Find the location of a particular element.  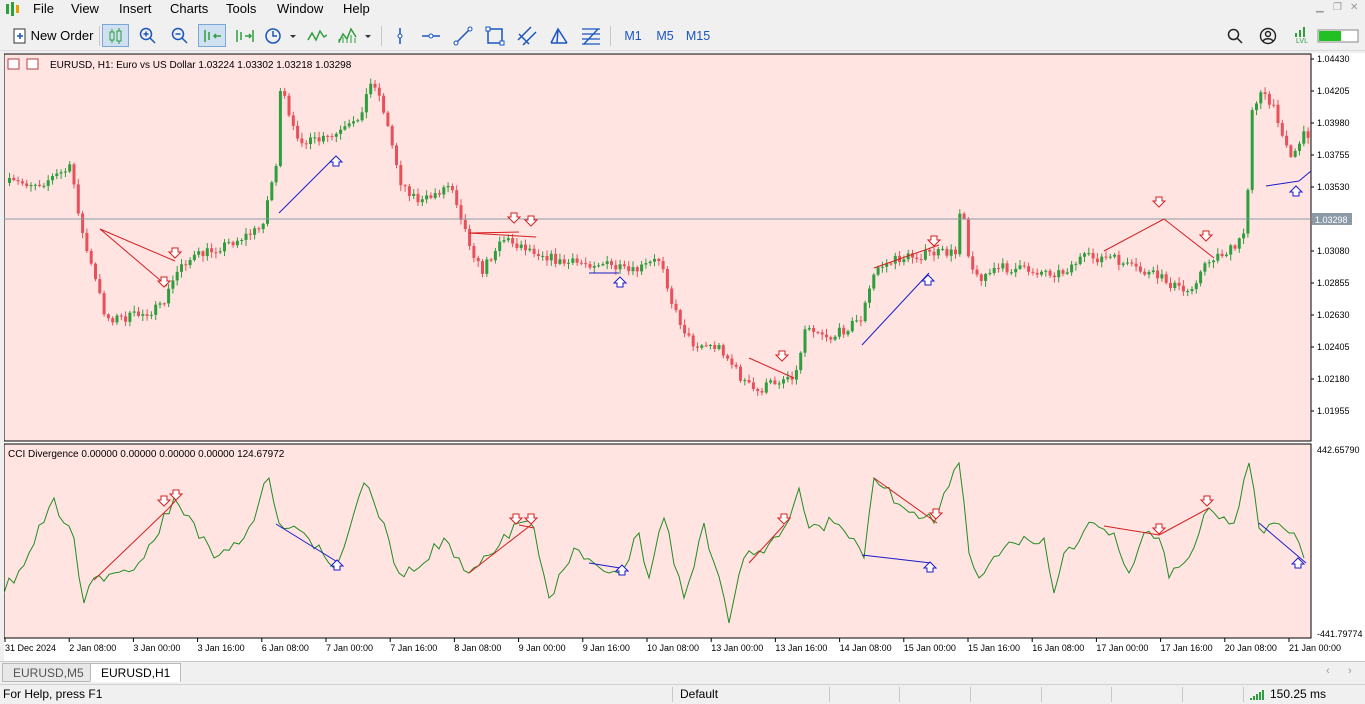

menu-tools: Tools is located at coordinates (241, 9).